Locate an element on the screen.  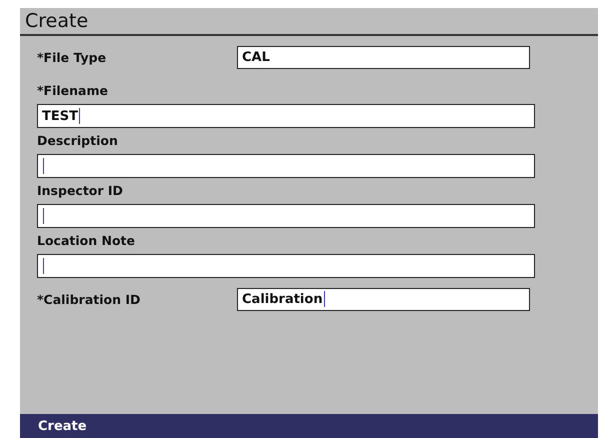
input-field: Calibration is located at coordinates (383, 299).